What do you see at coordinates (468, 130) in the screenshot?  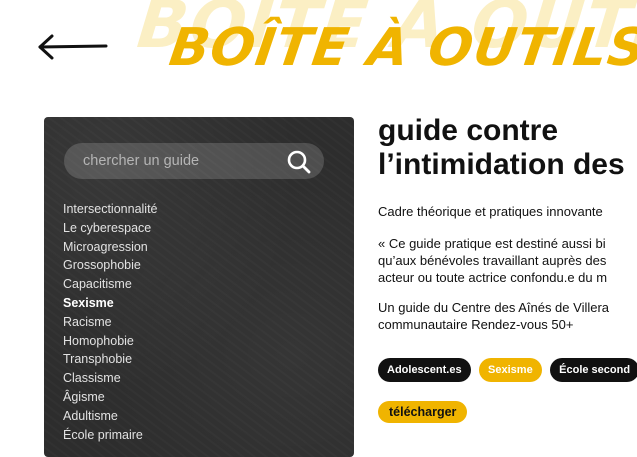 I see `guide-title-line: guide contre` at bounding box center [468, 130].